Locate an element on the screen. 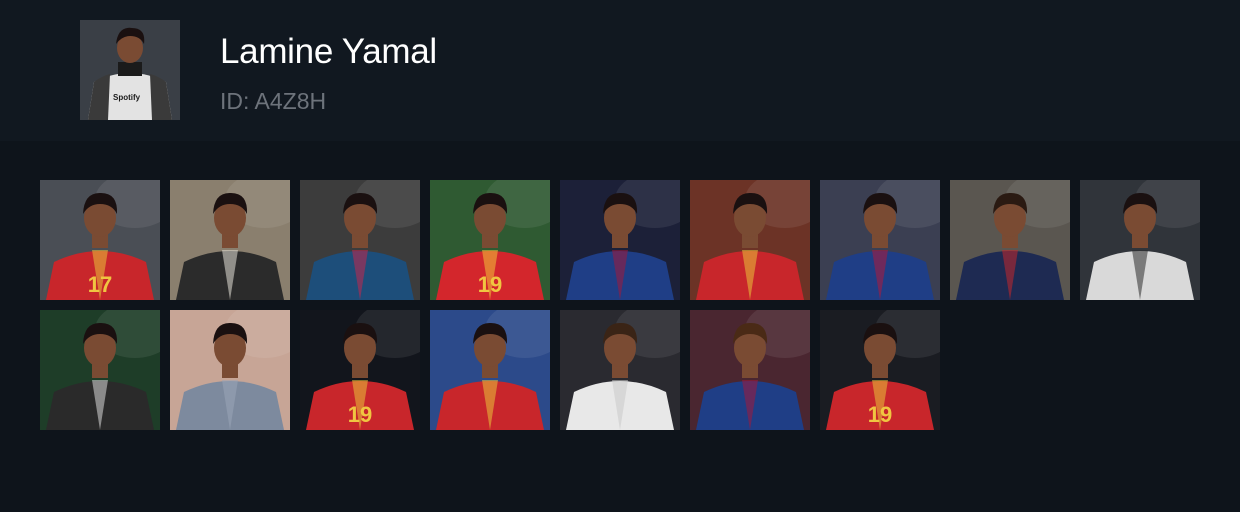 This screenshot has height=512, width=1240. avatar-shirt-logo: Spotify is located at coordinates (127, 97).